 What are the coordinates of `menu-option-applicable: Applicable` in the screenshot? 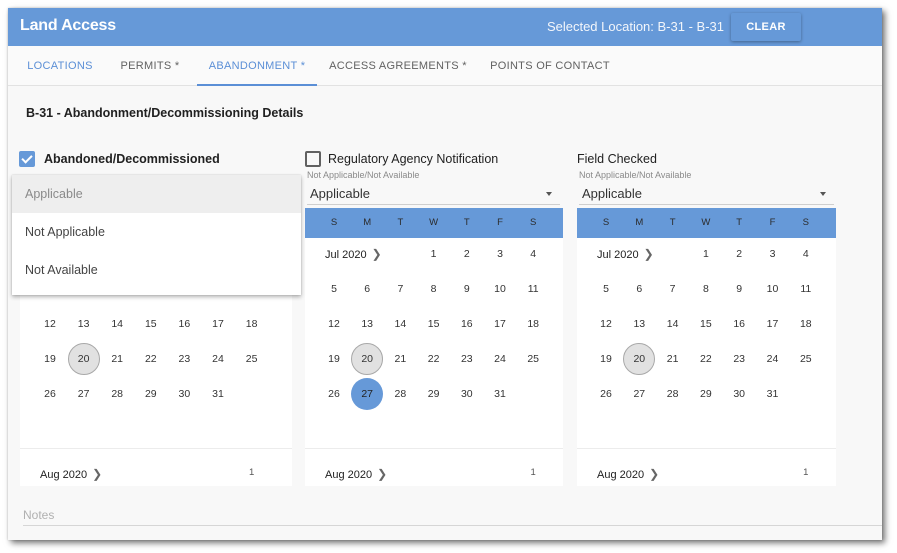 It's located at (156, 194).